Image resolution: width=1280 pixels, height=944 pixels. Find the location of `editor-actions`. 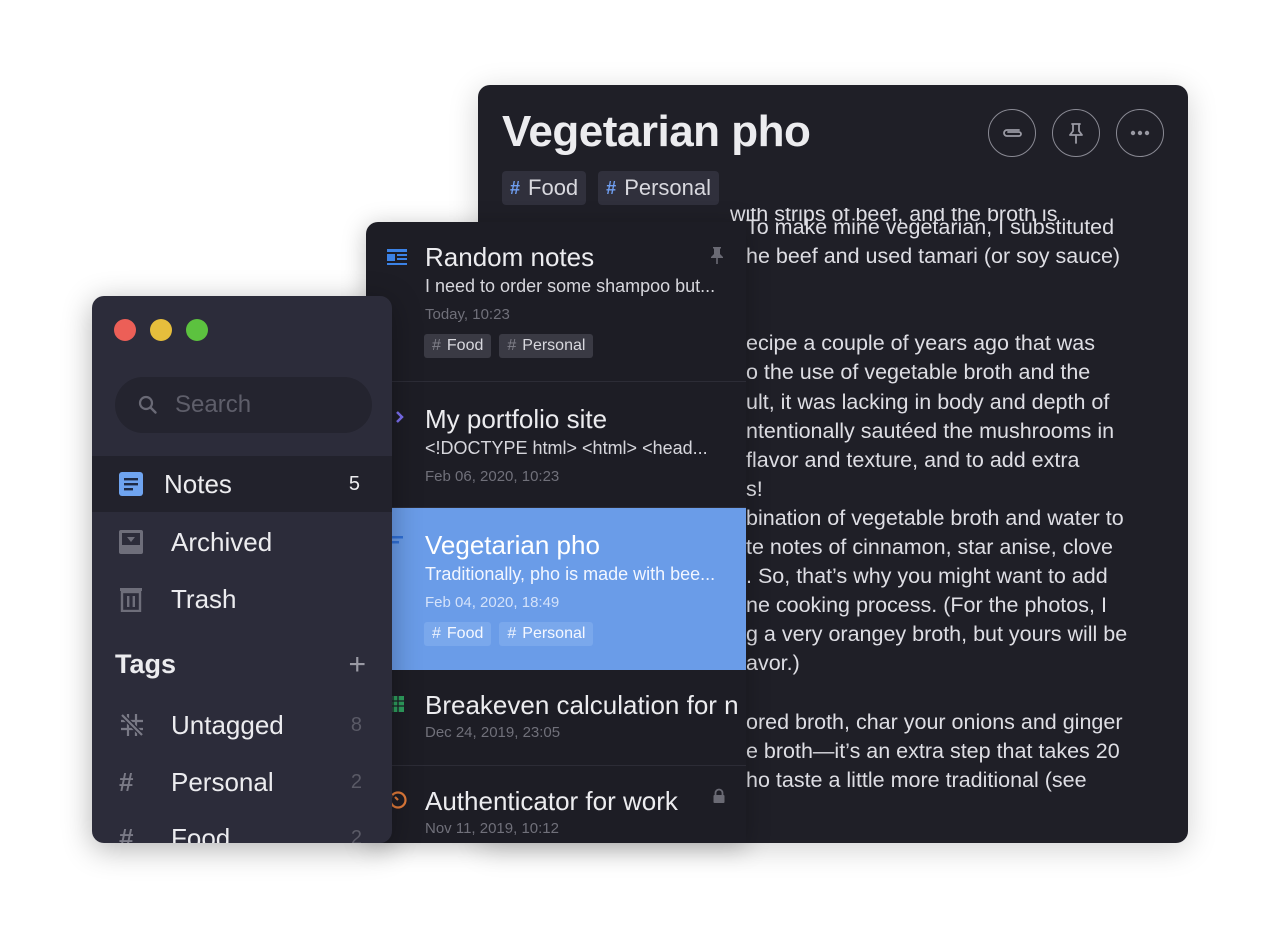

editor-actions is located at coordinates (1076, 133).